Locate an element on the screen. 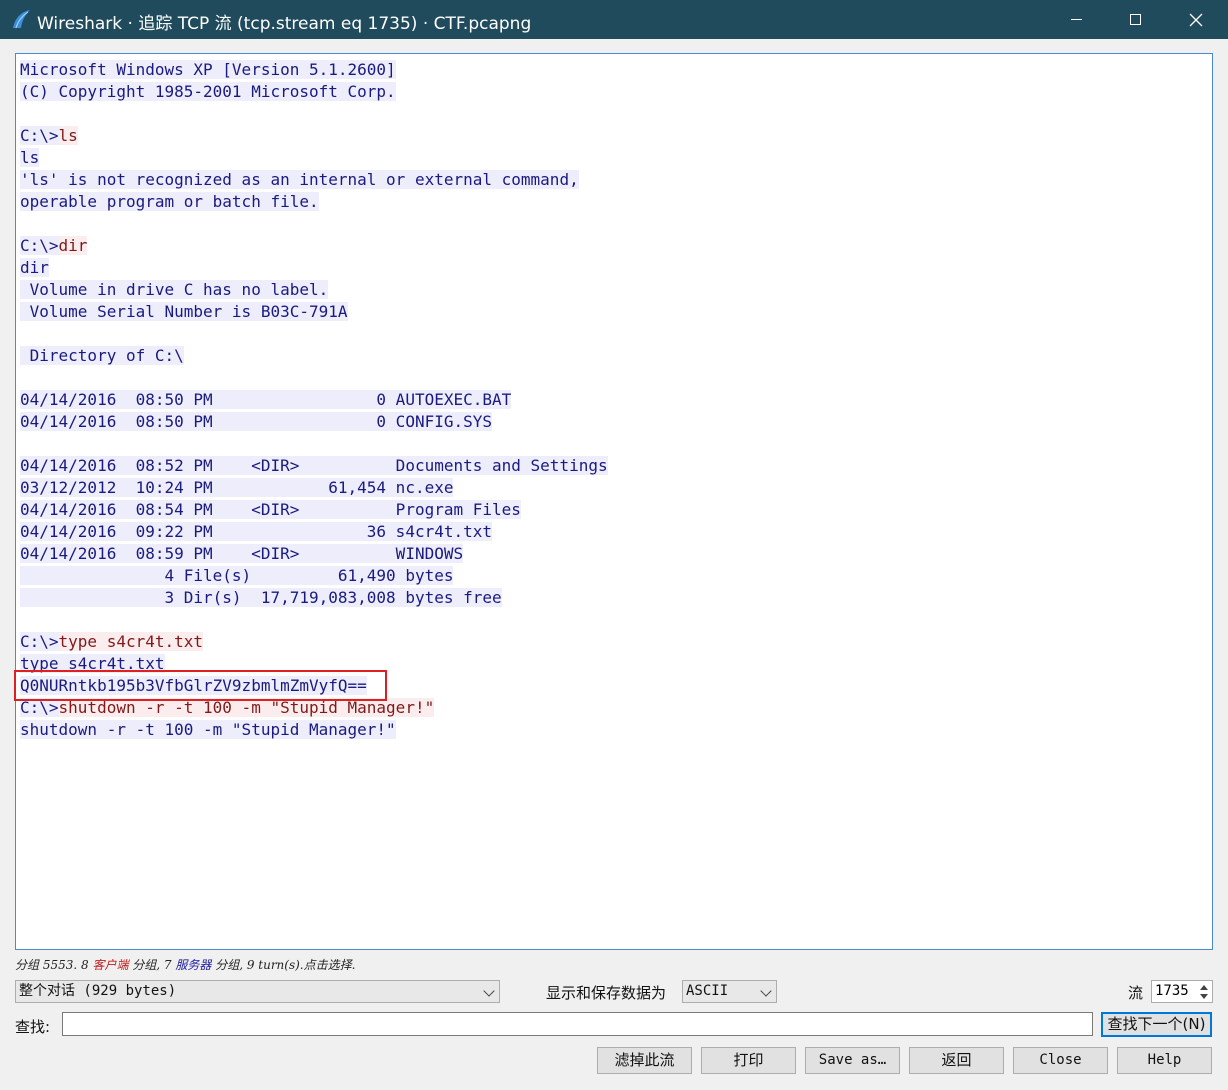 Image resolution: width=1228 pixels, height=1090 pixels. maximize-button is located at coordinates (1136, 19).